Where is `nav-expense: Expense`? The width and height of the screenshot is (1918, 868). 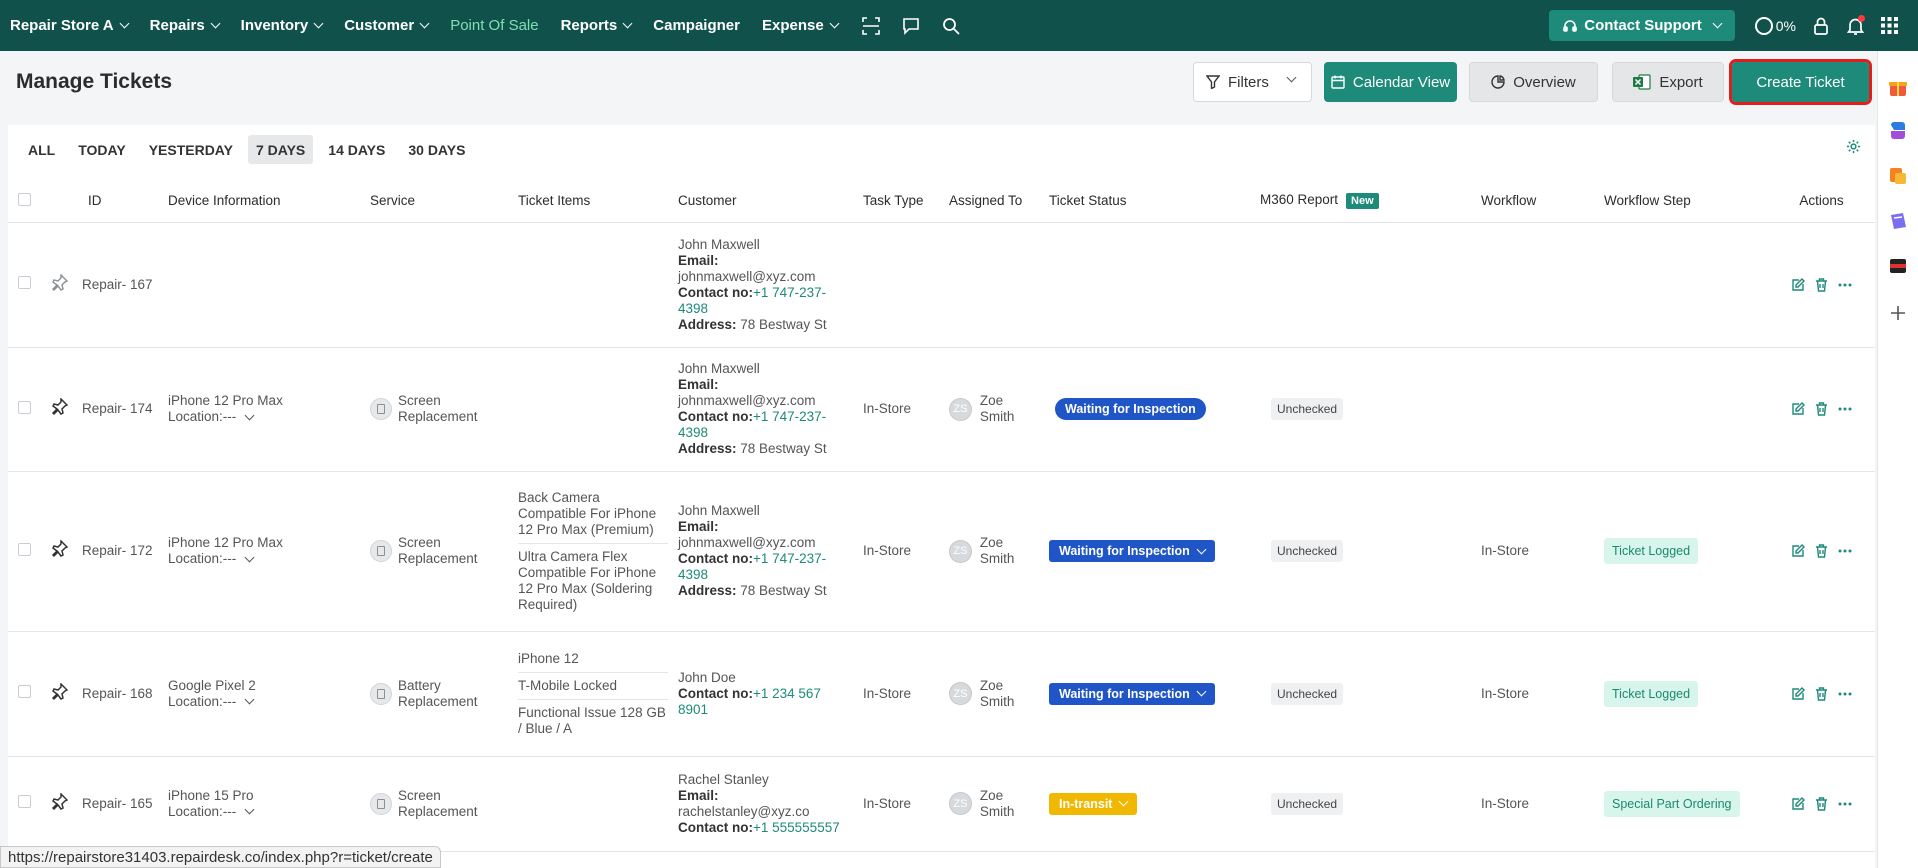 nav-expense: Expense is located at coordinates (801, 25).